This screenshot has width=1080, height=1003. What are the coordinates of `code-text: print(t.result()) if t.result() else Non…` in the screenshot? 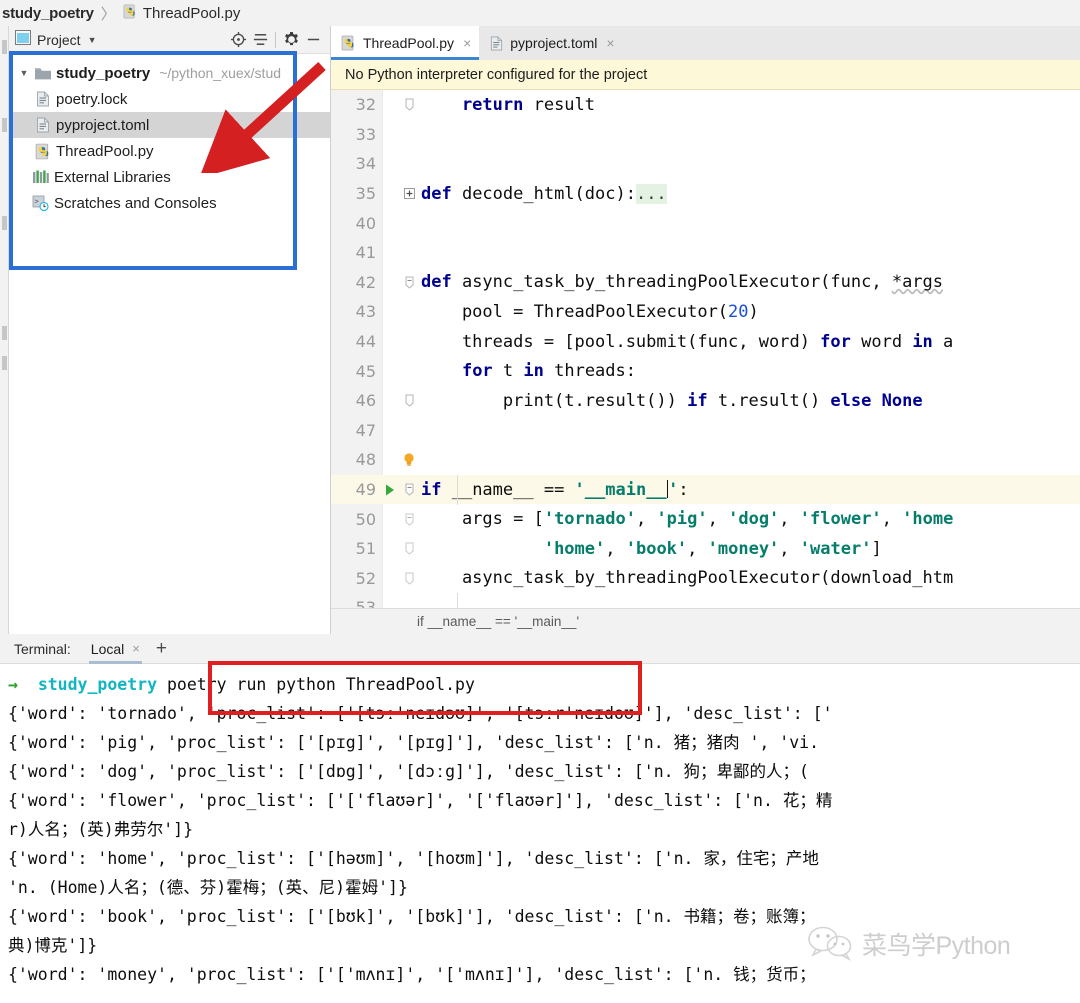 It's located at (672, 400).